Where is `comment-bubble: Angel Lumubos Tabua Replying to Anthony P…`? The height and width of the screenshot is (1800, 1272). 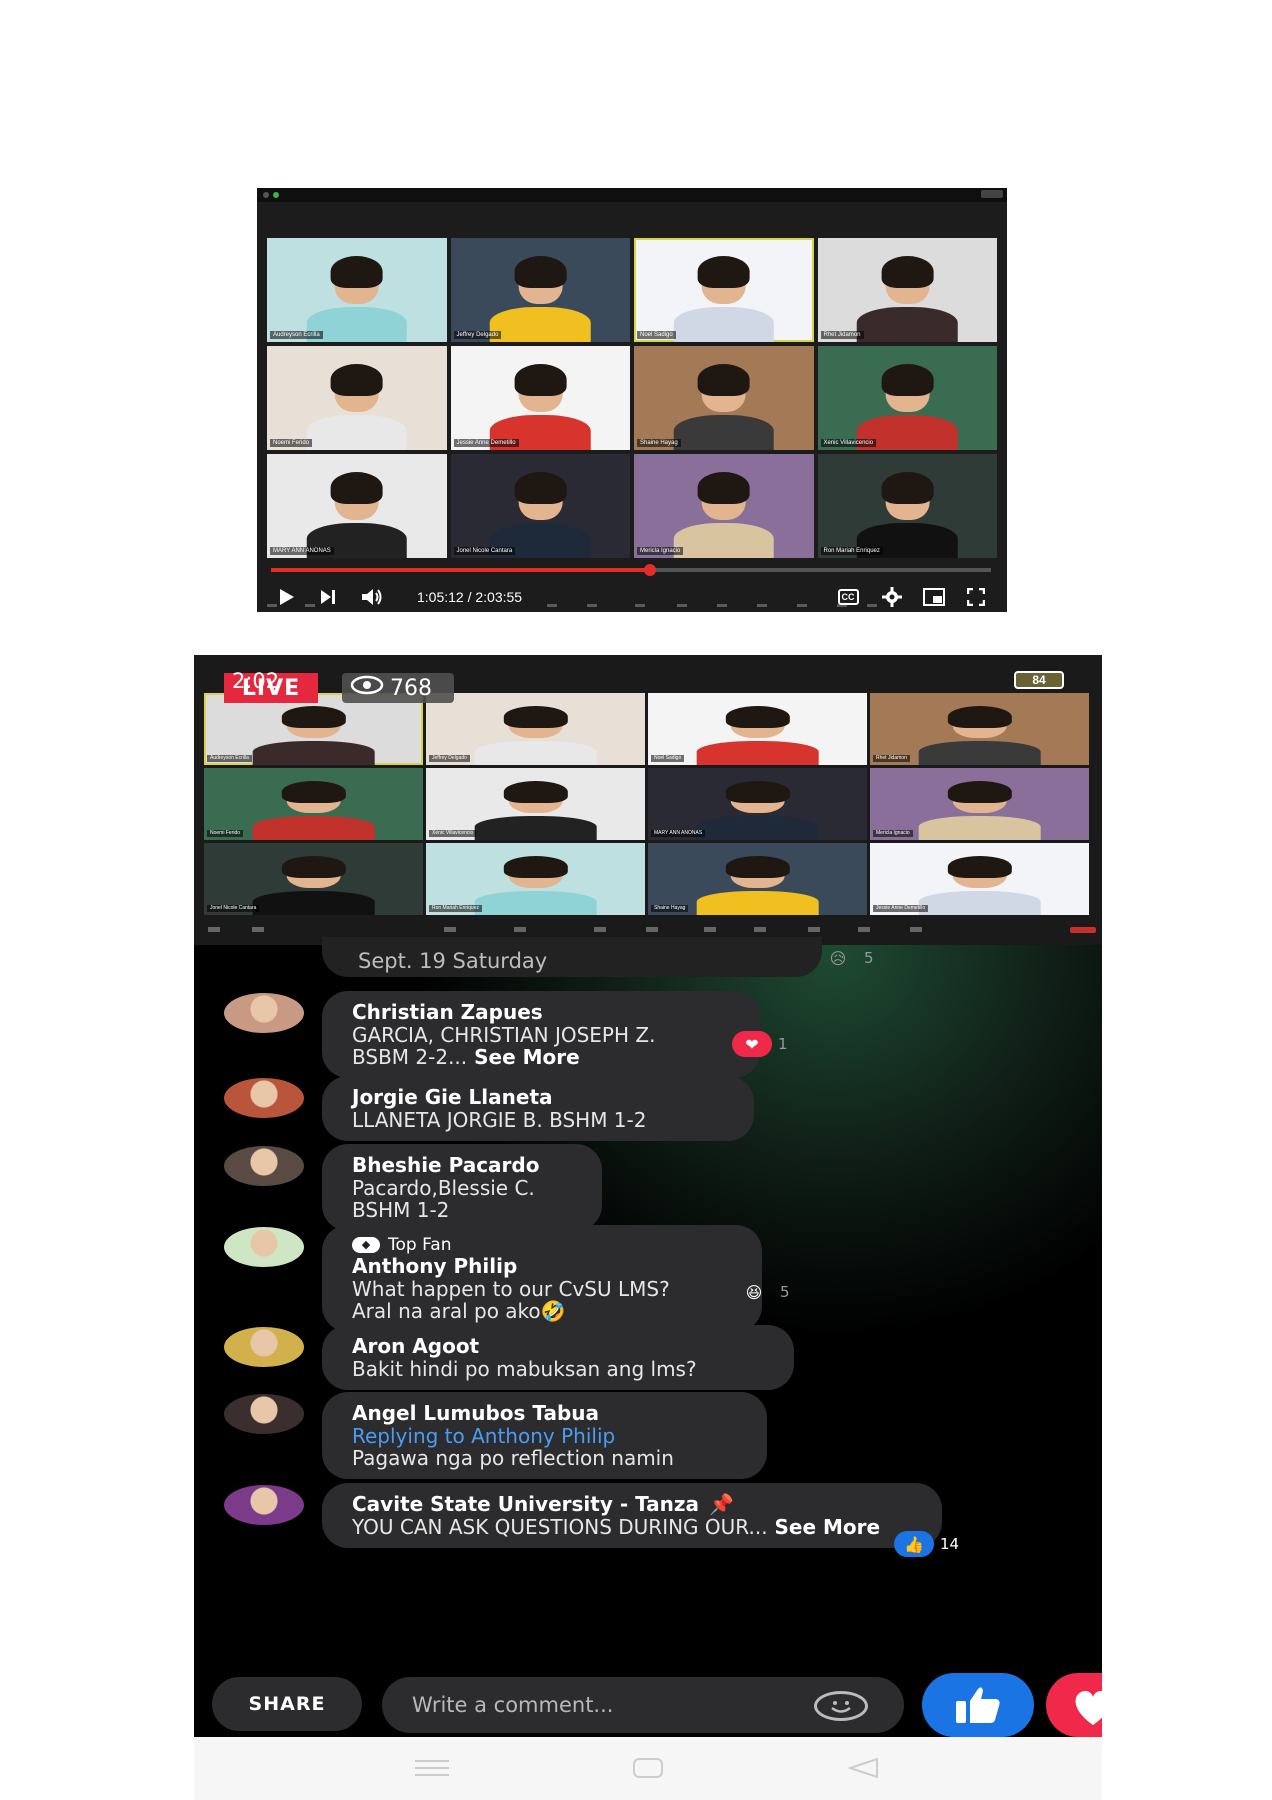 comment-bubble: Angel Lumubos Tabua Replying to Anthony P… is located at coordinates (544, 1435).